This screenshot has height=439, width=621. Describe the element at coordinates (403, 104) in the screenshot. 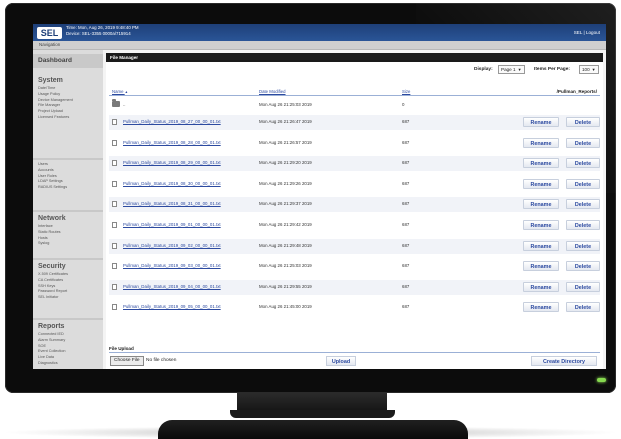

I see `parent-dir-size: 0` at that location.